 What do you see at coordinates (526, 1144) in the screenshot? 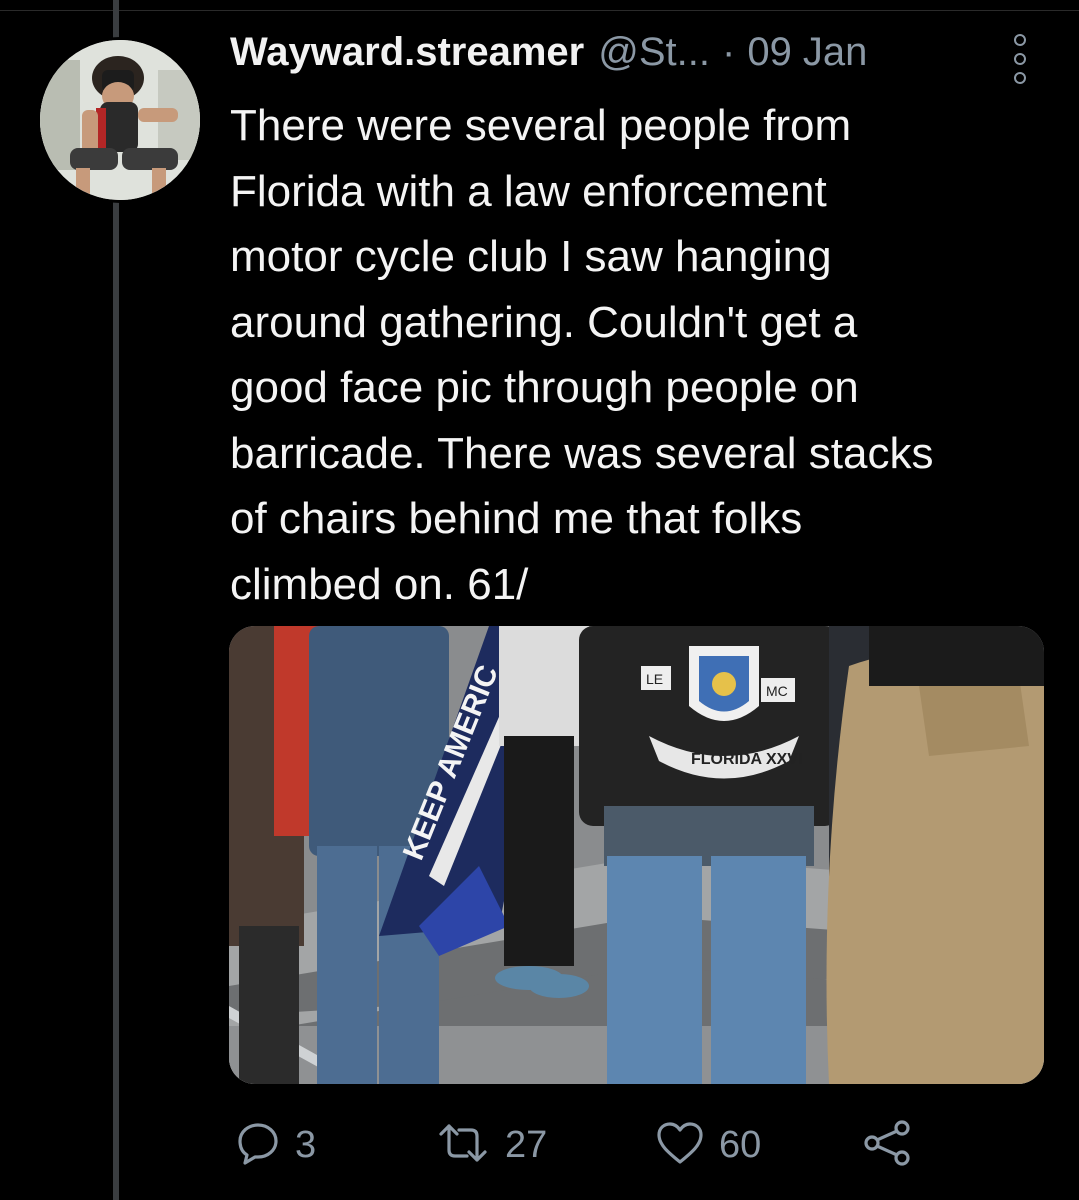
I see `retweet-count: 27` at bounding box center [526, 1144].